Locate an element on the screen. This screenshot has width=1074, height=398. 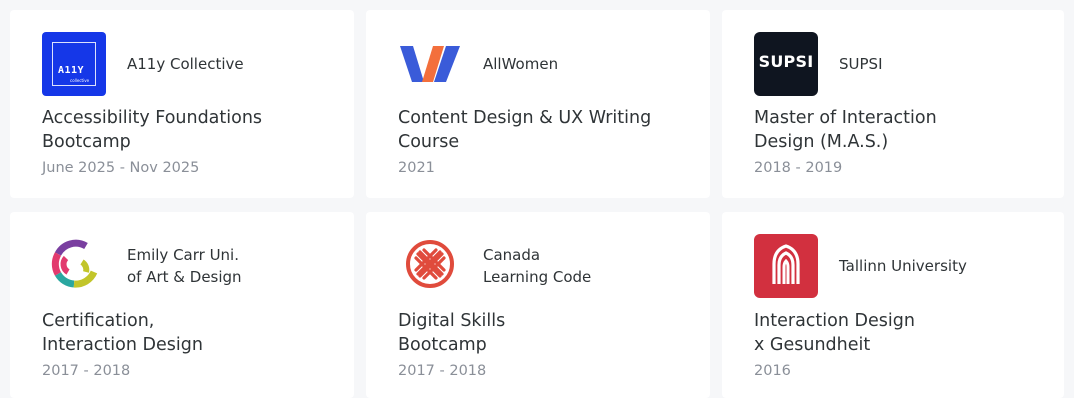
course-date: 2018 - 2019 is located at coordinates (798, 168).